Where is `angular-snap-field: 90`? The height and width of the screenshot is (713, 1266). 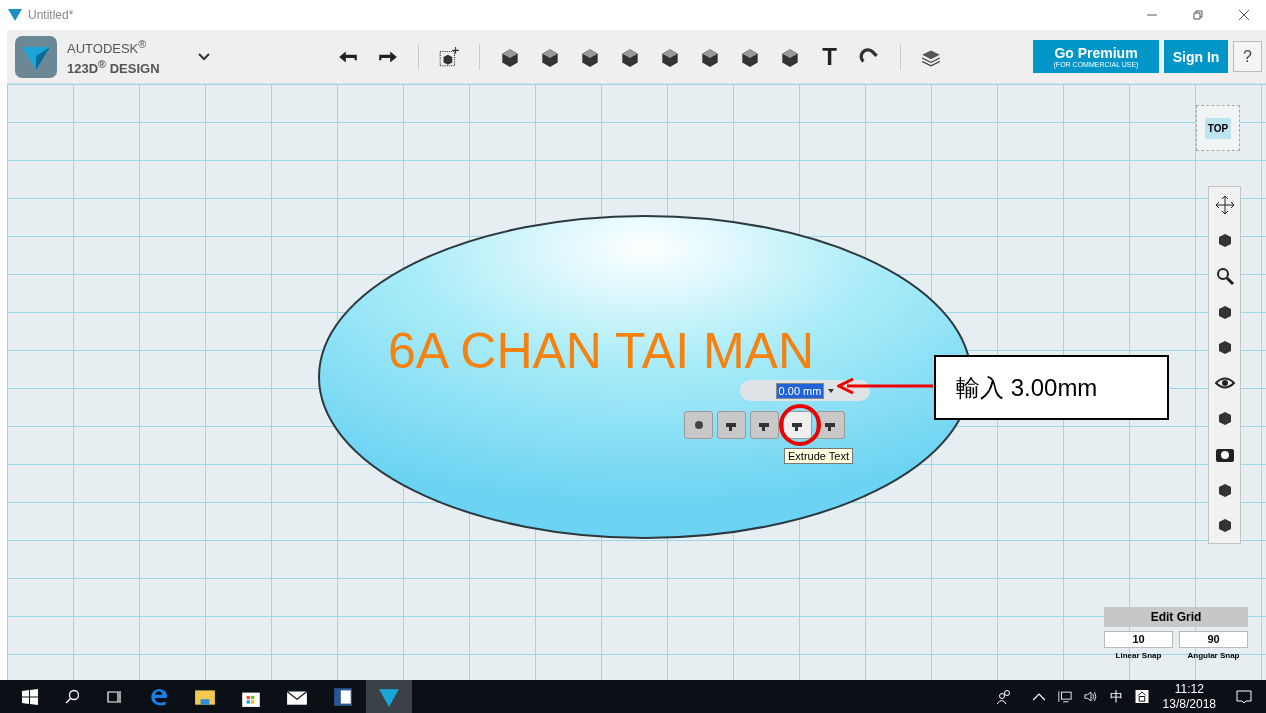 angular-snap-field: 90 is located at coordinates (1213, 639).